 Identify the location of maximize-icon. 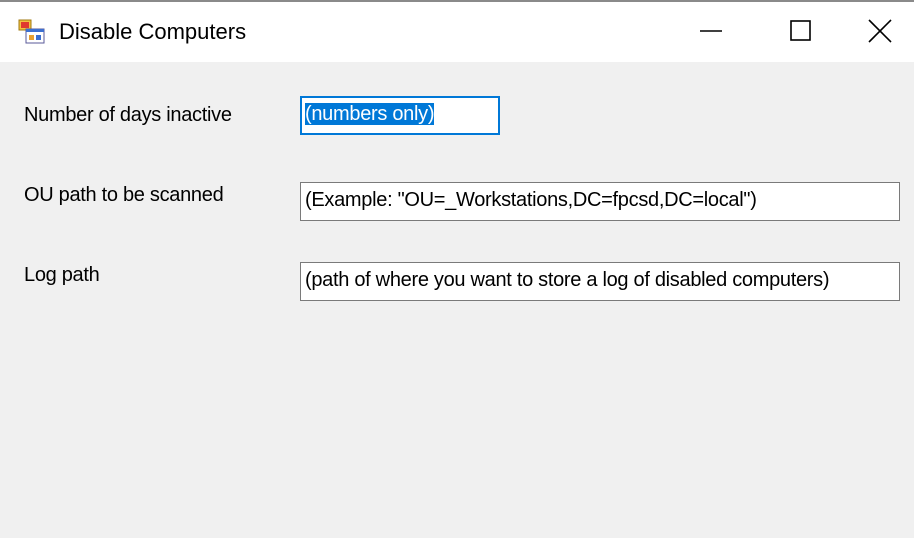
(800, 30).